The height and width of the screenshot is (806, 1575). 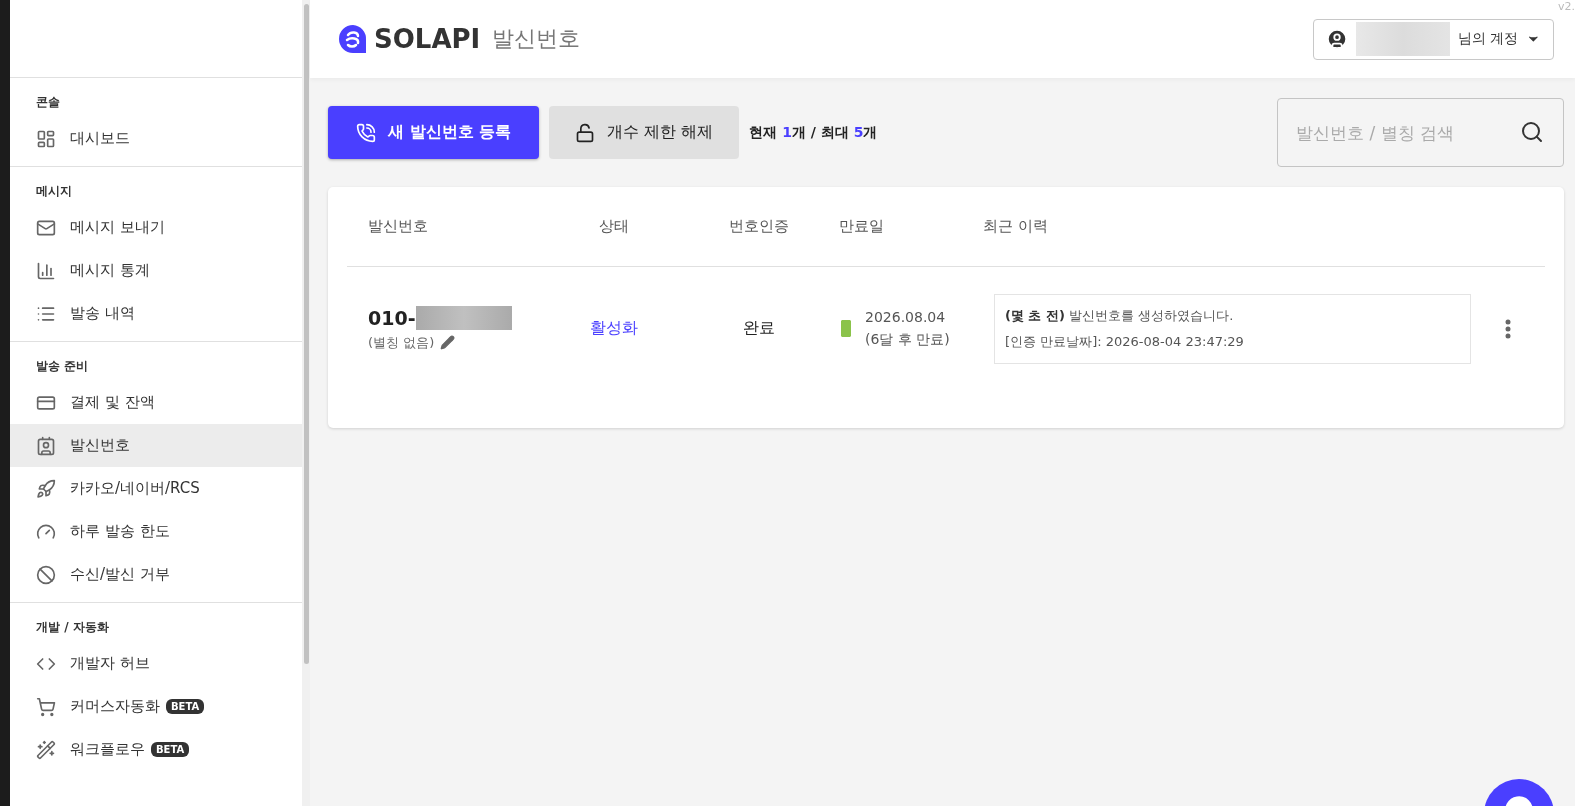 I want to click on sidebar-item: 수신/발신 거부, so click(x=156, y=574).